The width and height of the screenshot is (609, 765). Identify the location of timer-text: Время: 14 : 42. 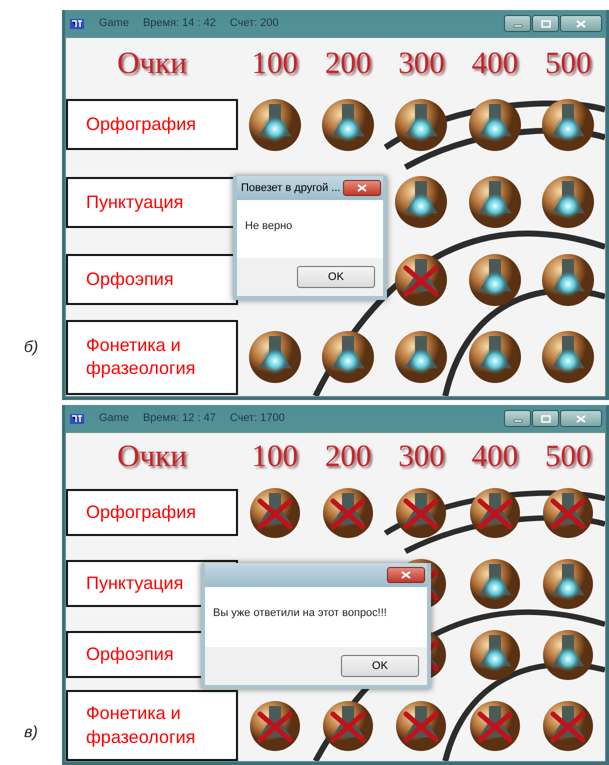
(179, 24).